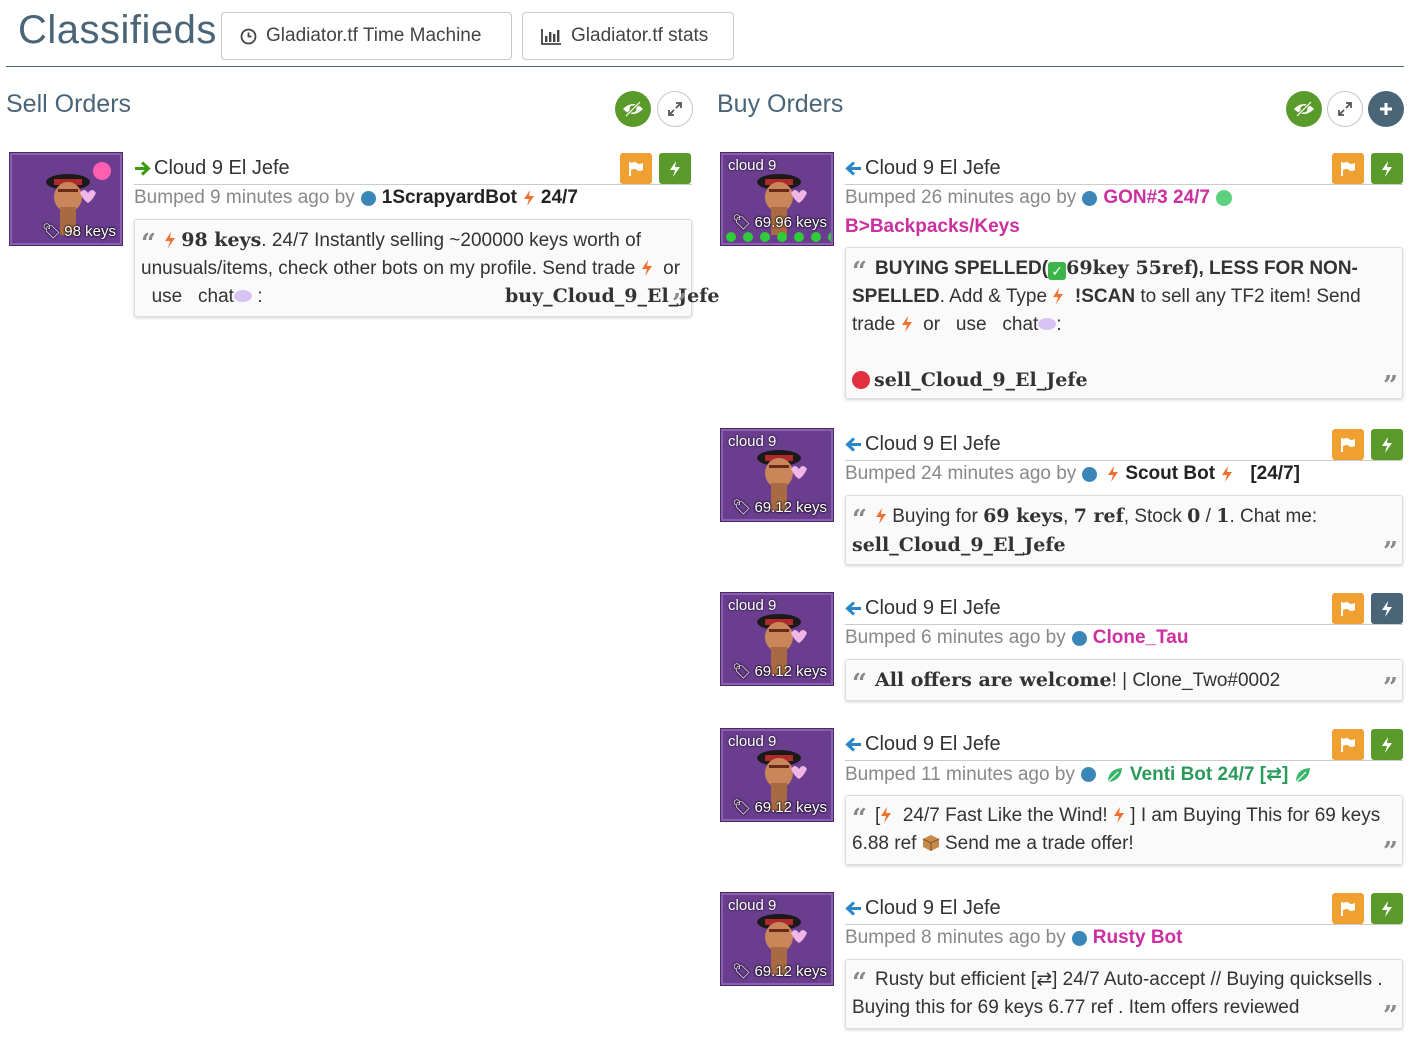 The image size is (1414, 1050). What do you see at coordinates (66, 199) in the screenshot?
I see `item-thumbnail: 🏷 98 keys` at bounding box center [66, 199].